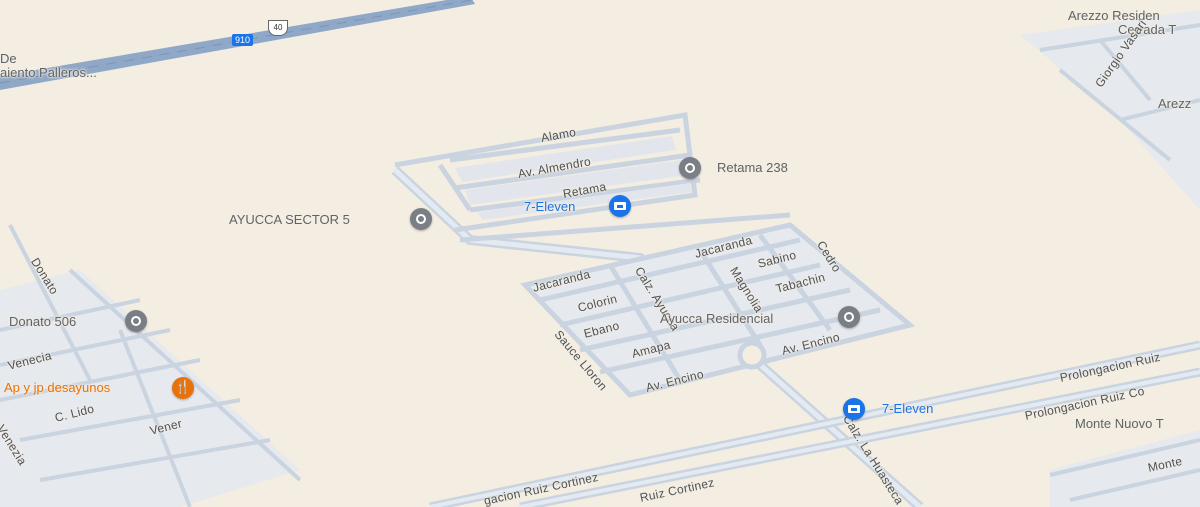 This screenshot has height=507, width=1200. Describe the element at coordinates (752, 167) in the screenshot. I see `place-retama-238: Retama 238` at that location.